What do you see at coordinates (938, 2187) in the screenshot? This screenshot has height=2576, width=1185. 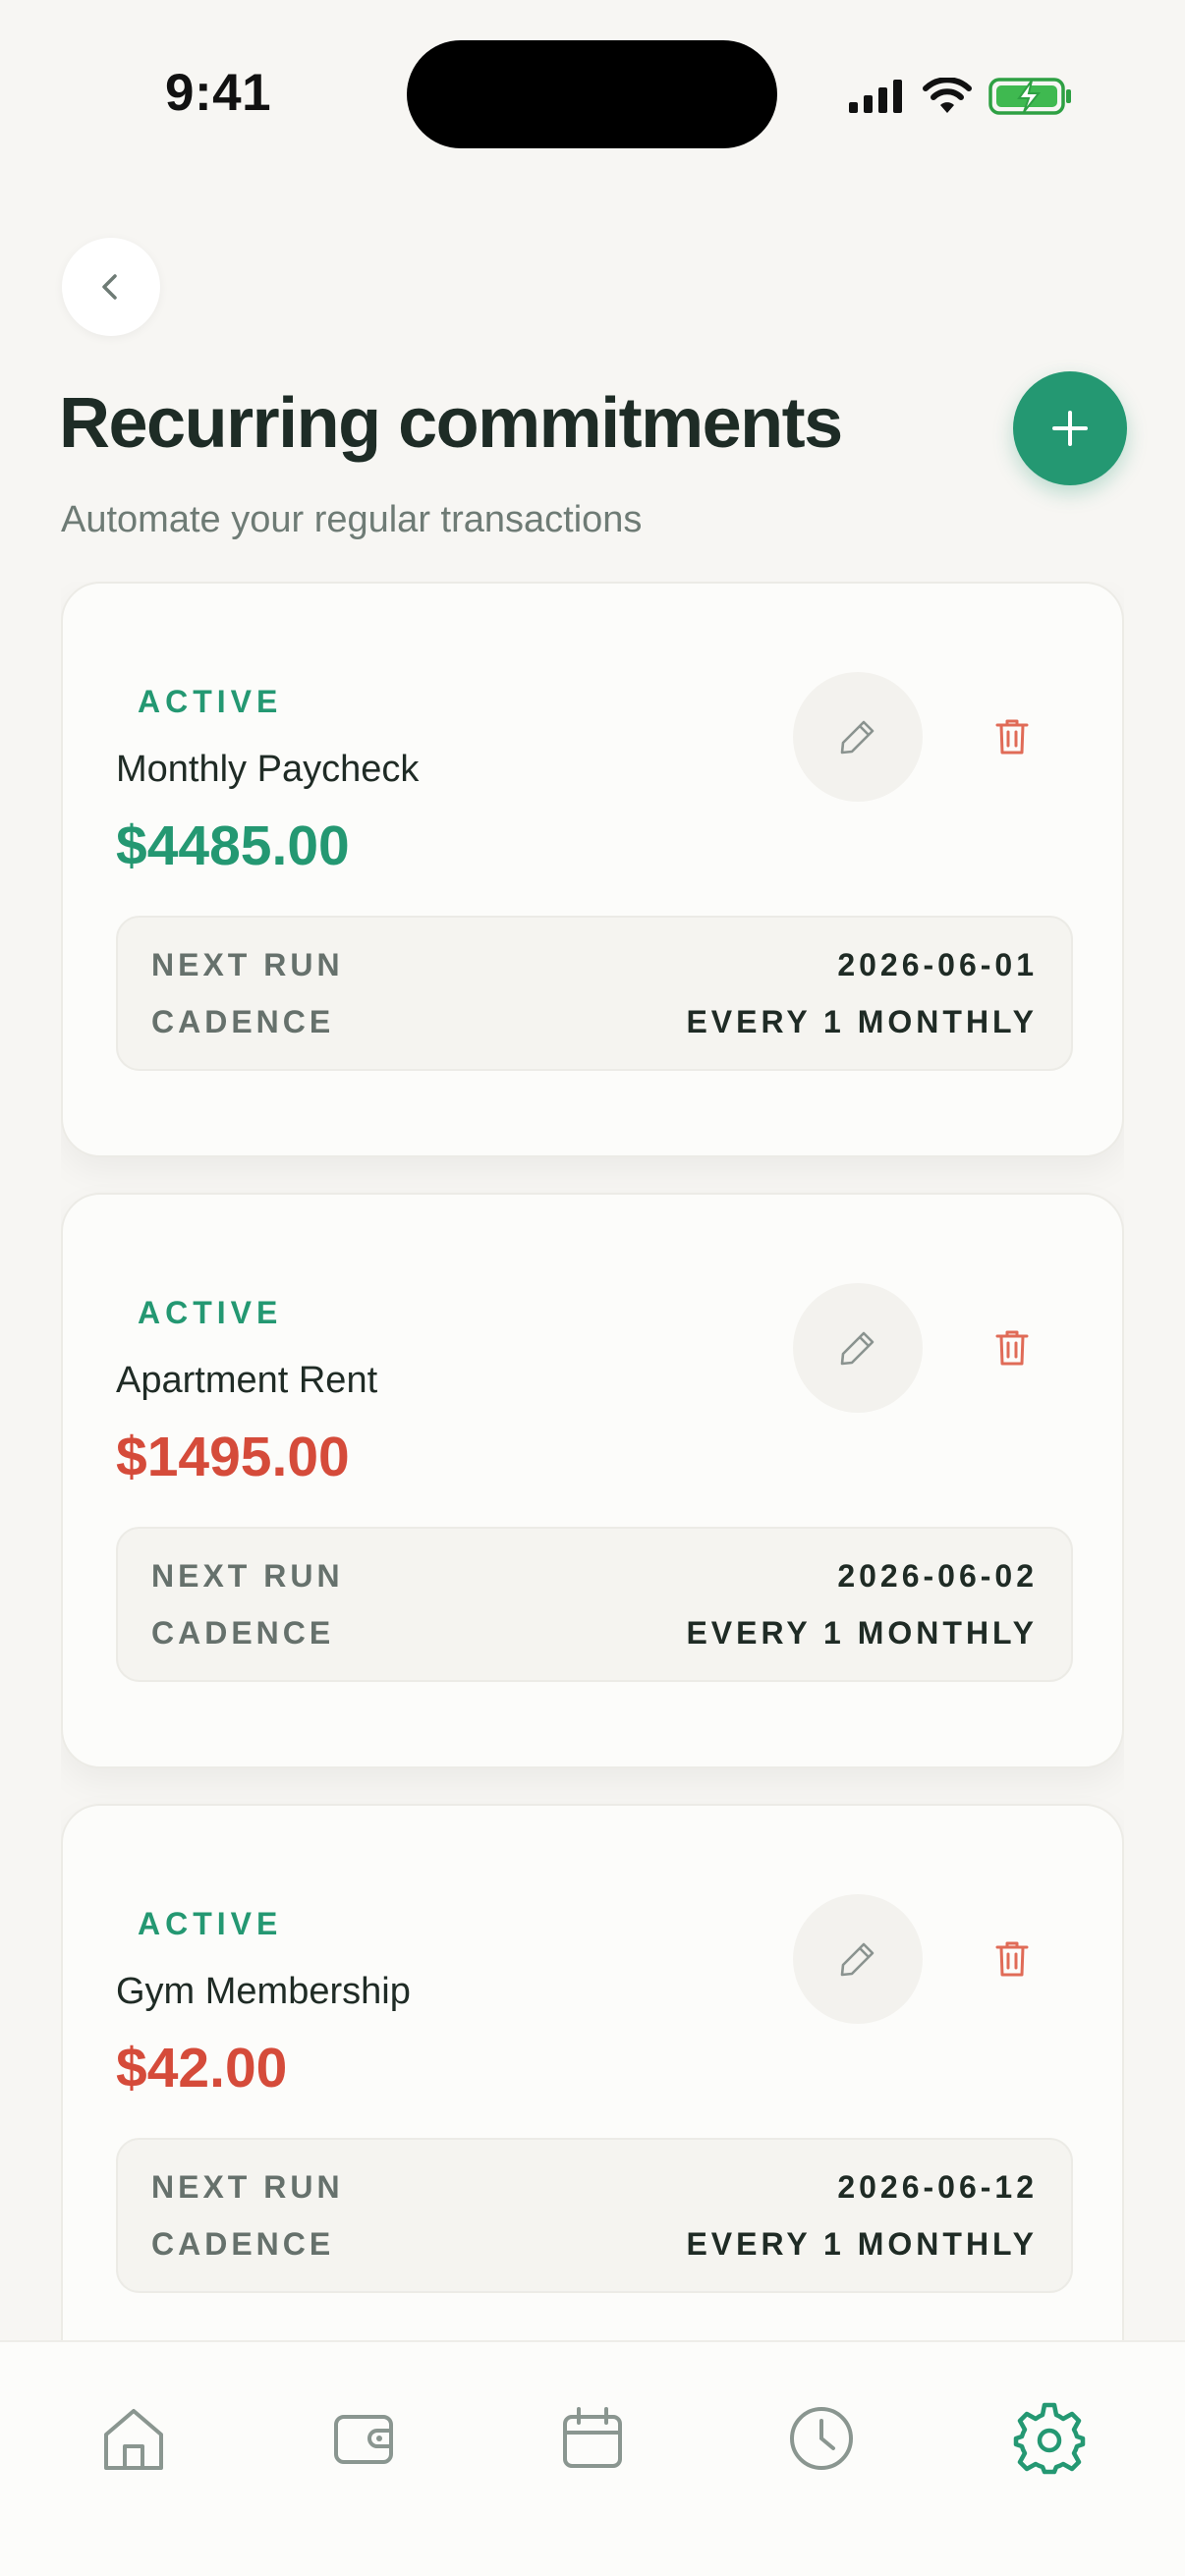 I see `next-run-value: 2026-06-12` at bounding box center [938, 2187].